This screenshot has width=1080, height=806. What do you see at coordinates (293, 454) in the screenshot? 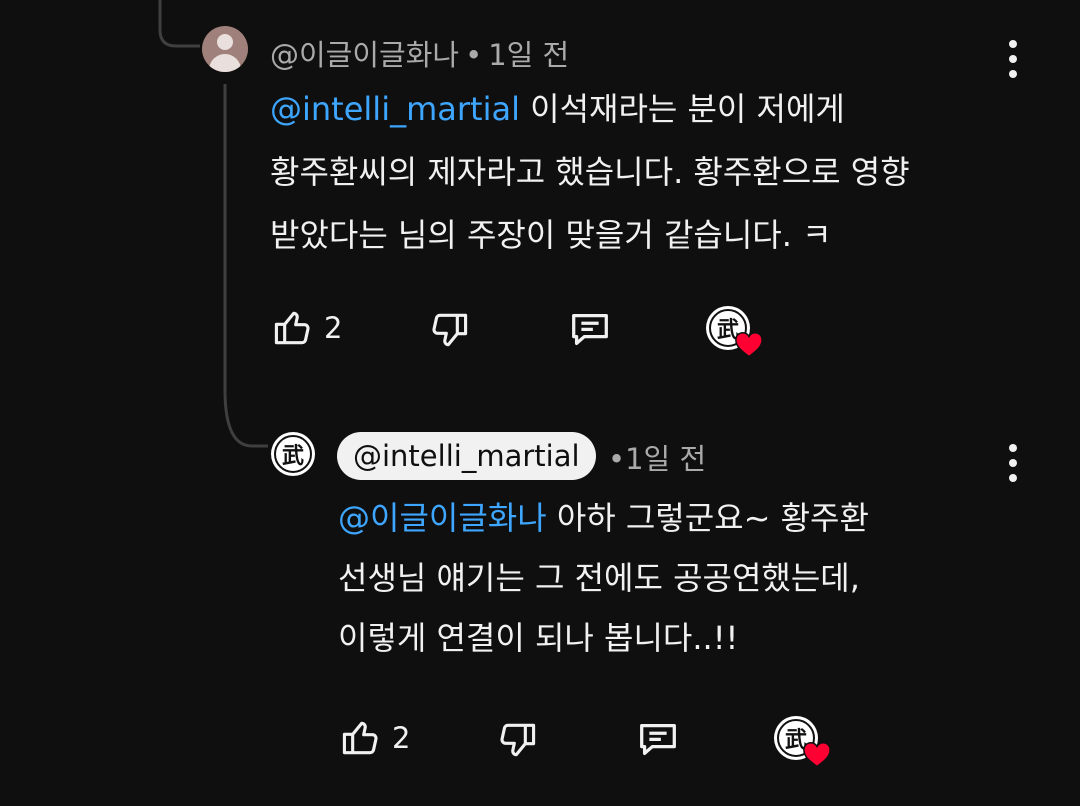
I see `channel-avatar: 武` at bounding box center [293, 454].